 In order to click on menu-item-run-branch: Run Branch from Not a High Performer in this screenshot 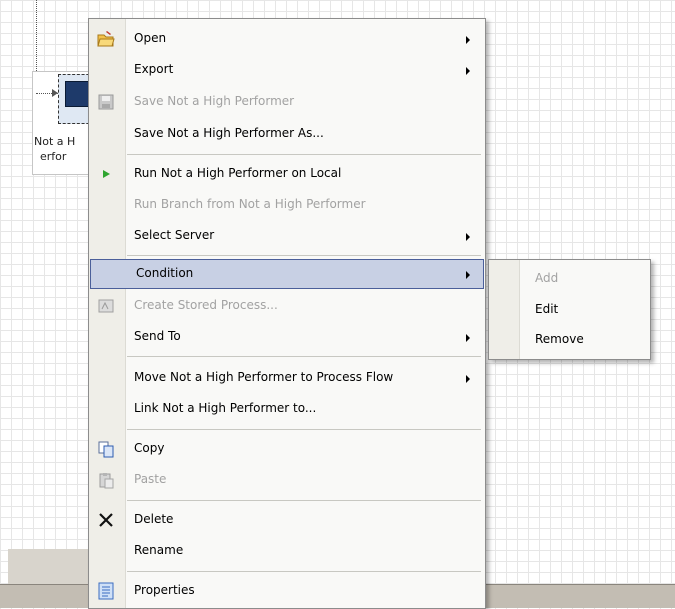, I will do `click(287, 205)`.